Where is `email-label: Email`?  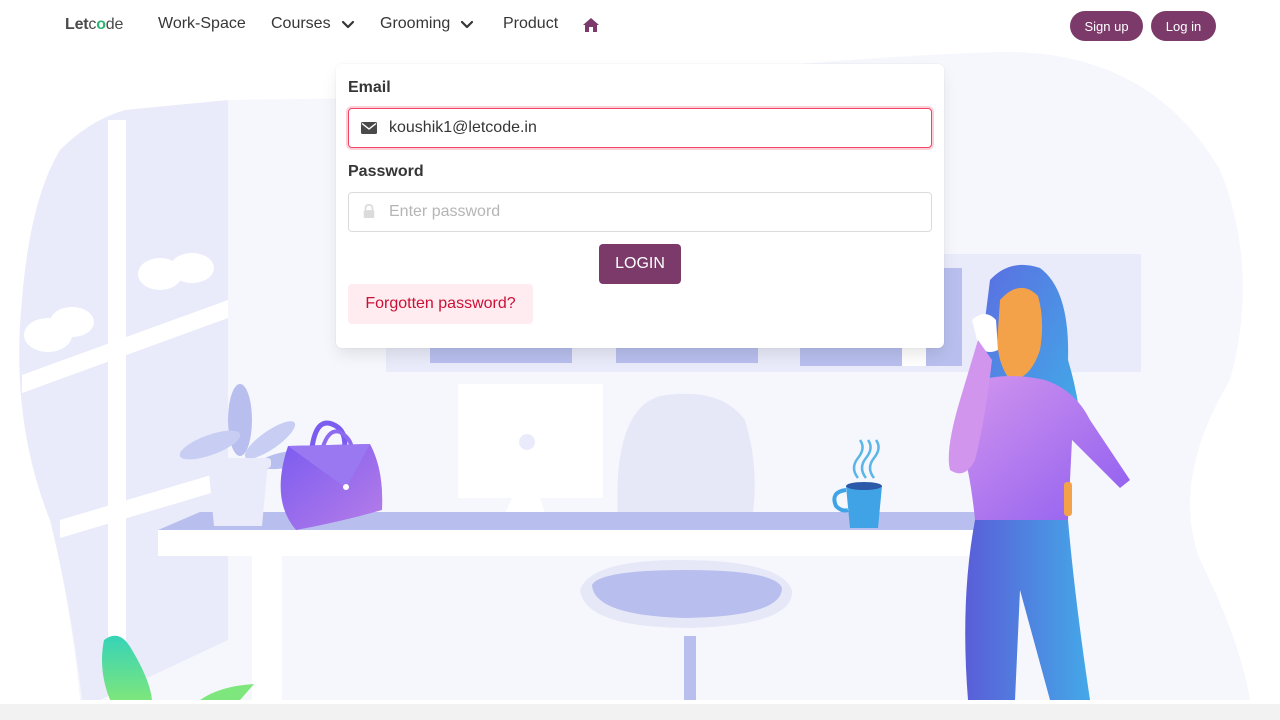
email-label: Email is located at coordinates (369, 87).